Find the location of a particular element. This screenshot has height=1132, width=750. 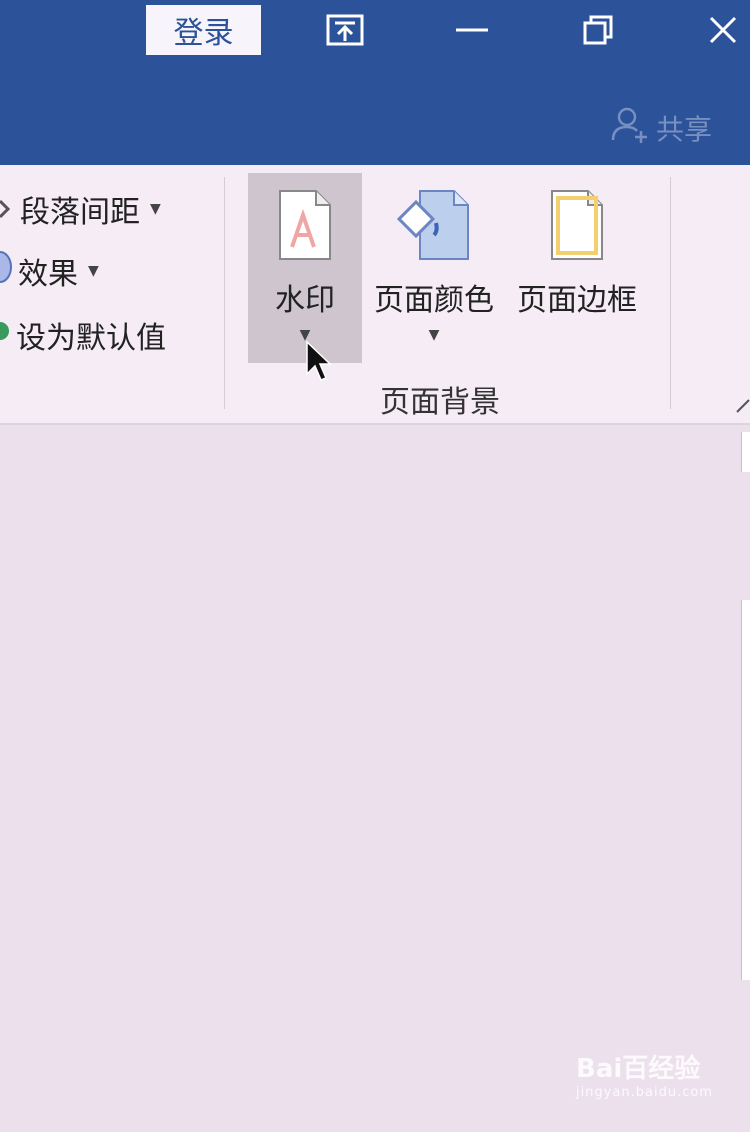

paragraph-spacing-button: 段落间距 ▼ is located at coordinates (80, 209).